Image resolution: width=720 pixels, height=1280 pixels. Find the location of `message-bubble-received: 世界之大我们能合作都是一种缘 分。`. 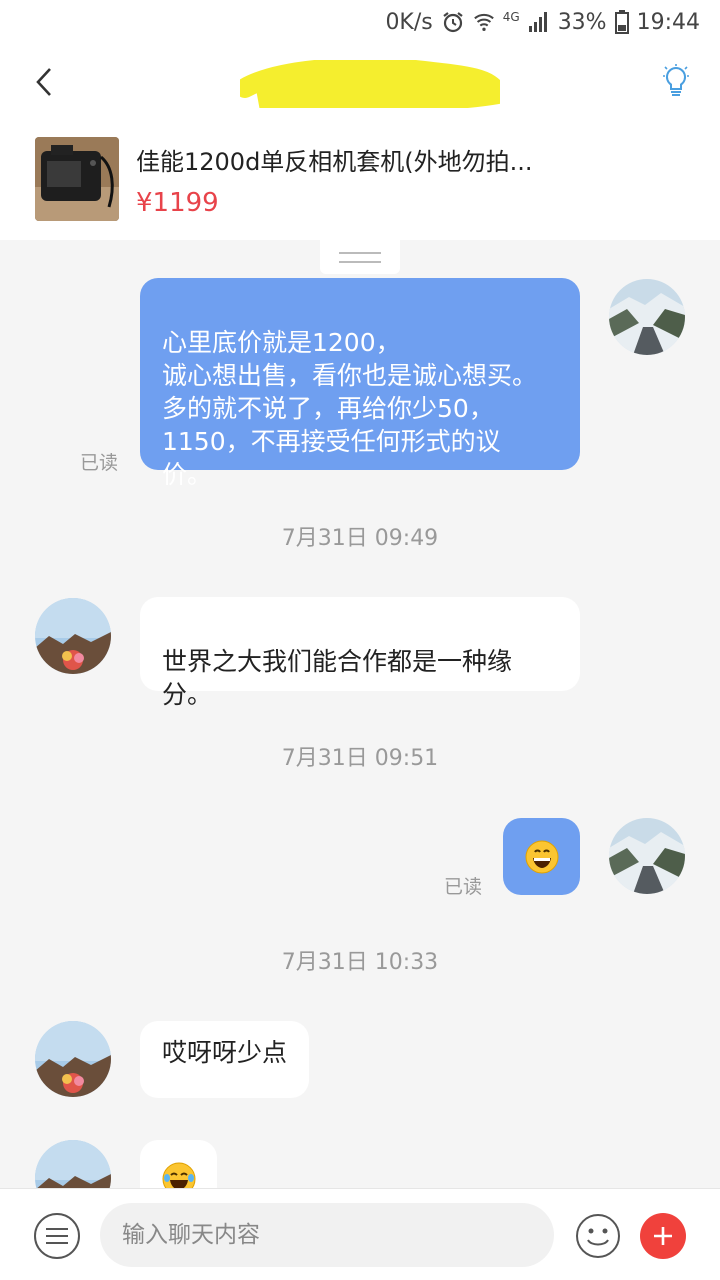

message-bubble-received: 世界之大我们能合作都是一种缘 分。 is located at coordinates (360, 653).